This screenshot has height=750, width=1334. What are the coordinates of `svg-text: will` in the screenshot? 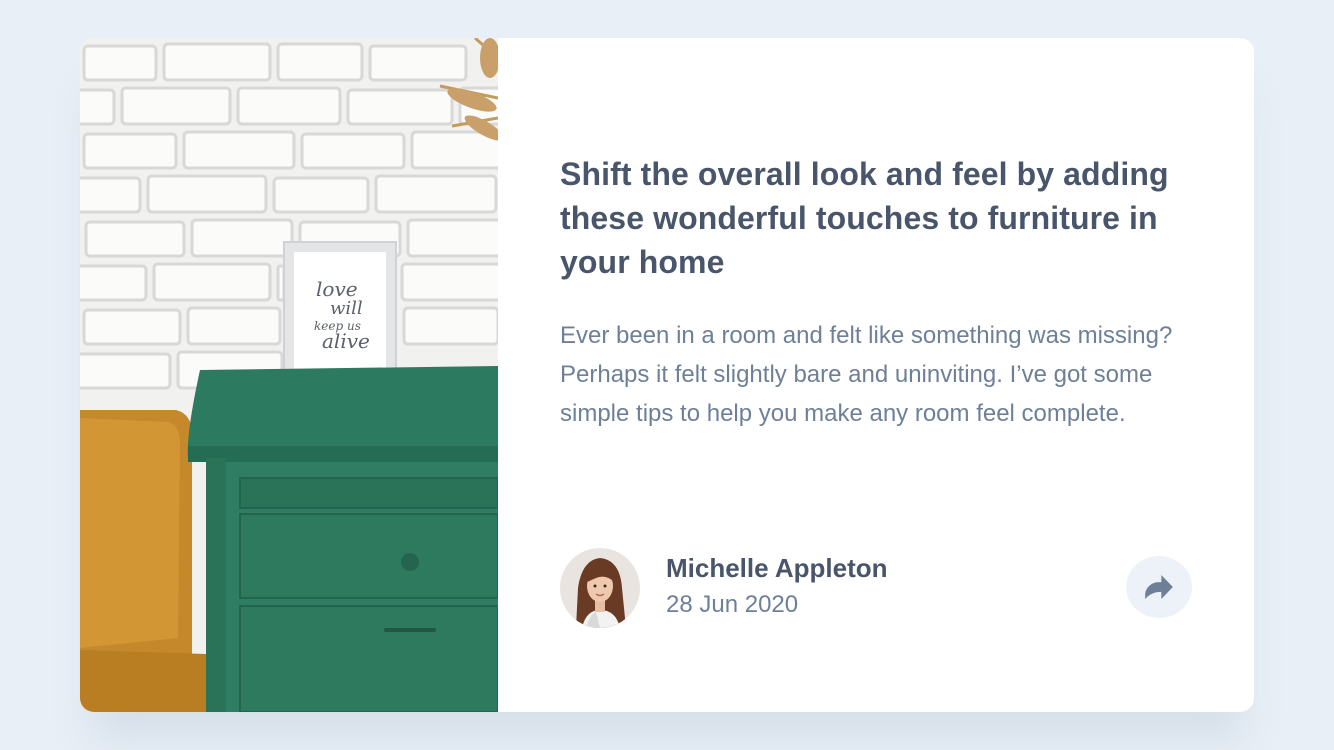 It's located at (346, 308).